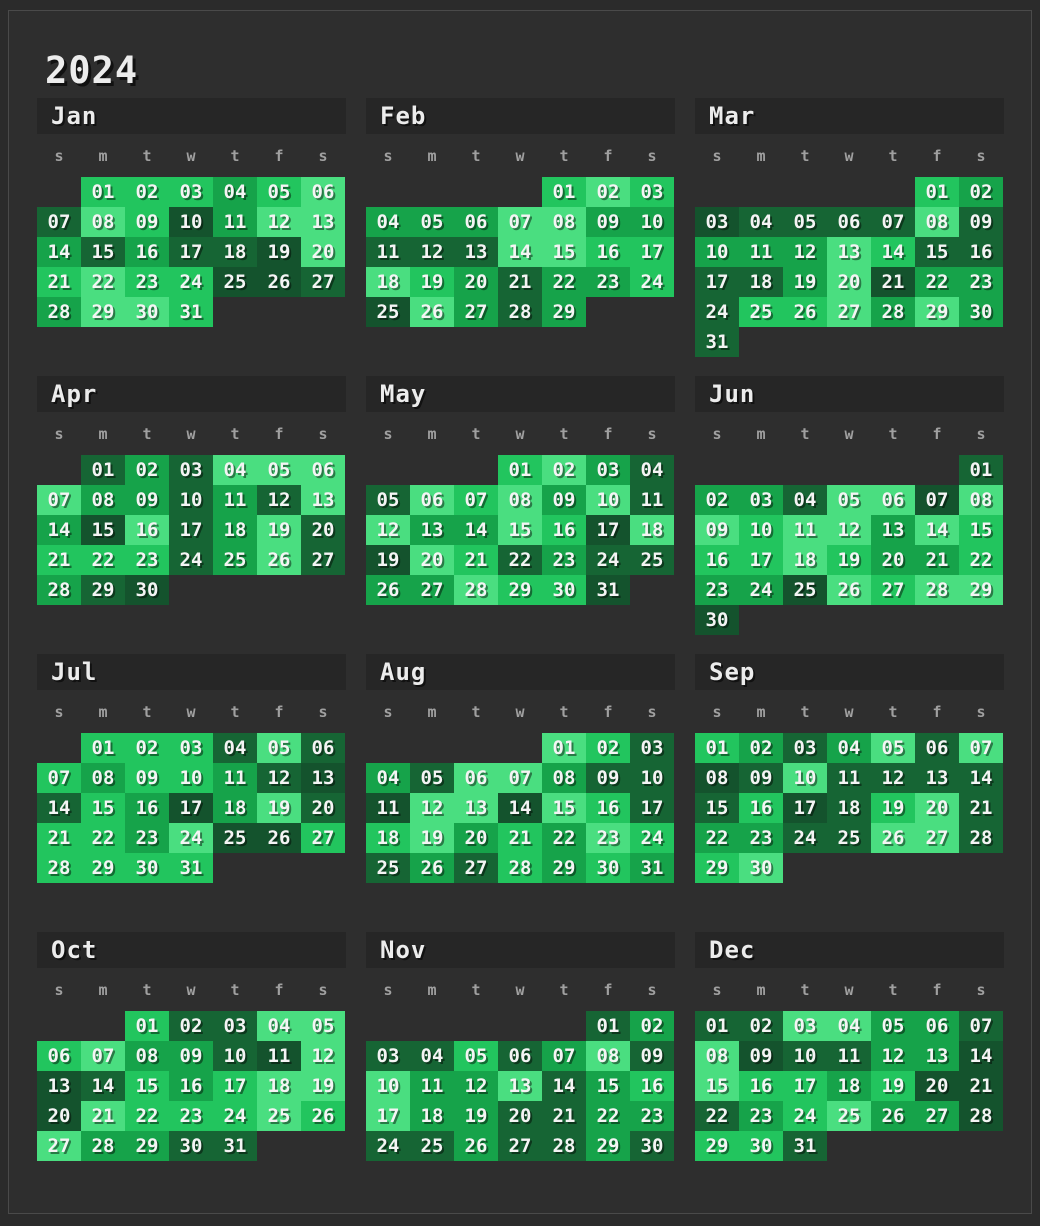 The height and width of the screenshot is (1226, 1040). What do you see at coordinates (761, 282) in the screenshot?
I see `day-cell: 18` at bounding box center [761, 282].